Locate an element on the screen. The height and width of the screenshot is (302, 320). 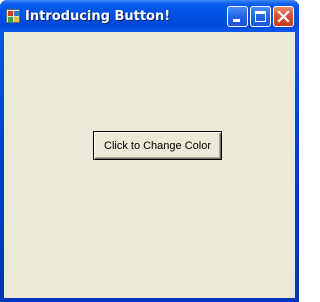
window-bottom-border is located at coordinates (149, 300).